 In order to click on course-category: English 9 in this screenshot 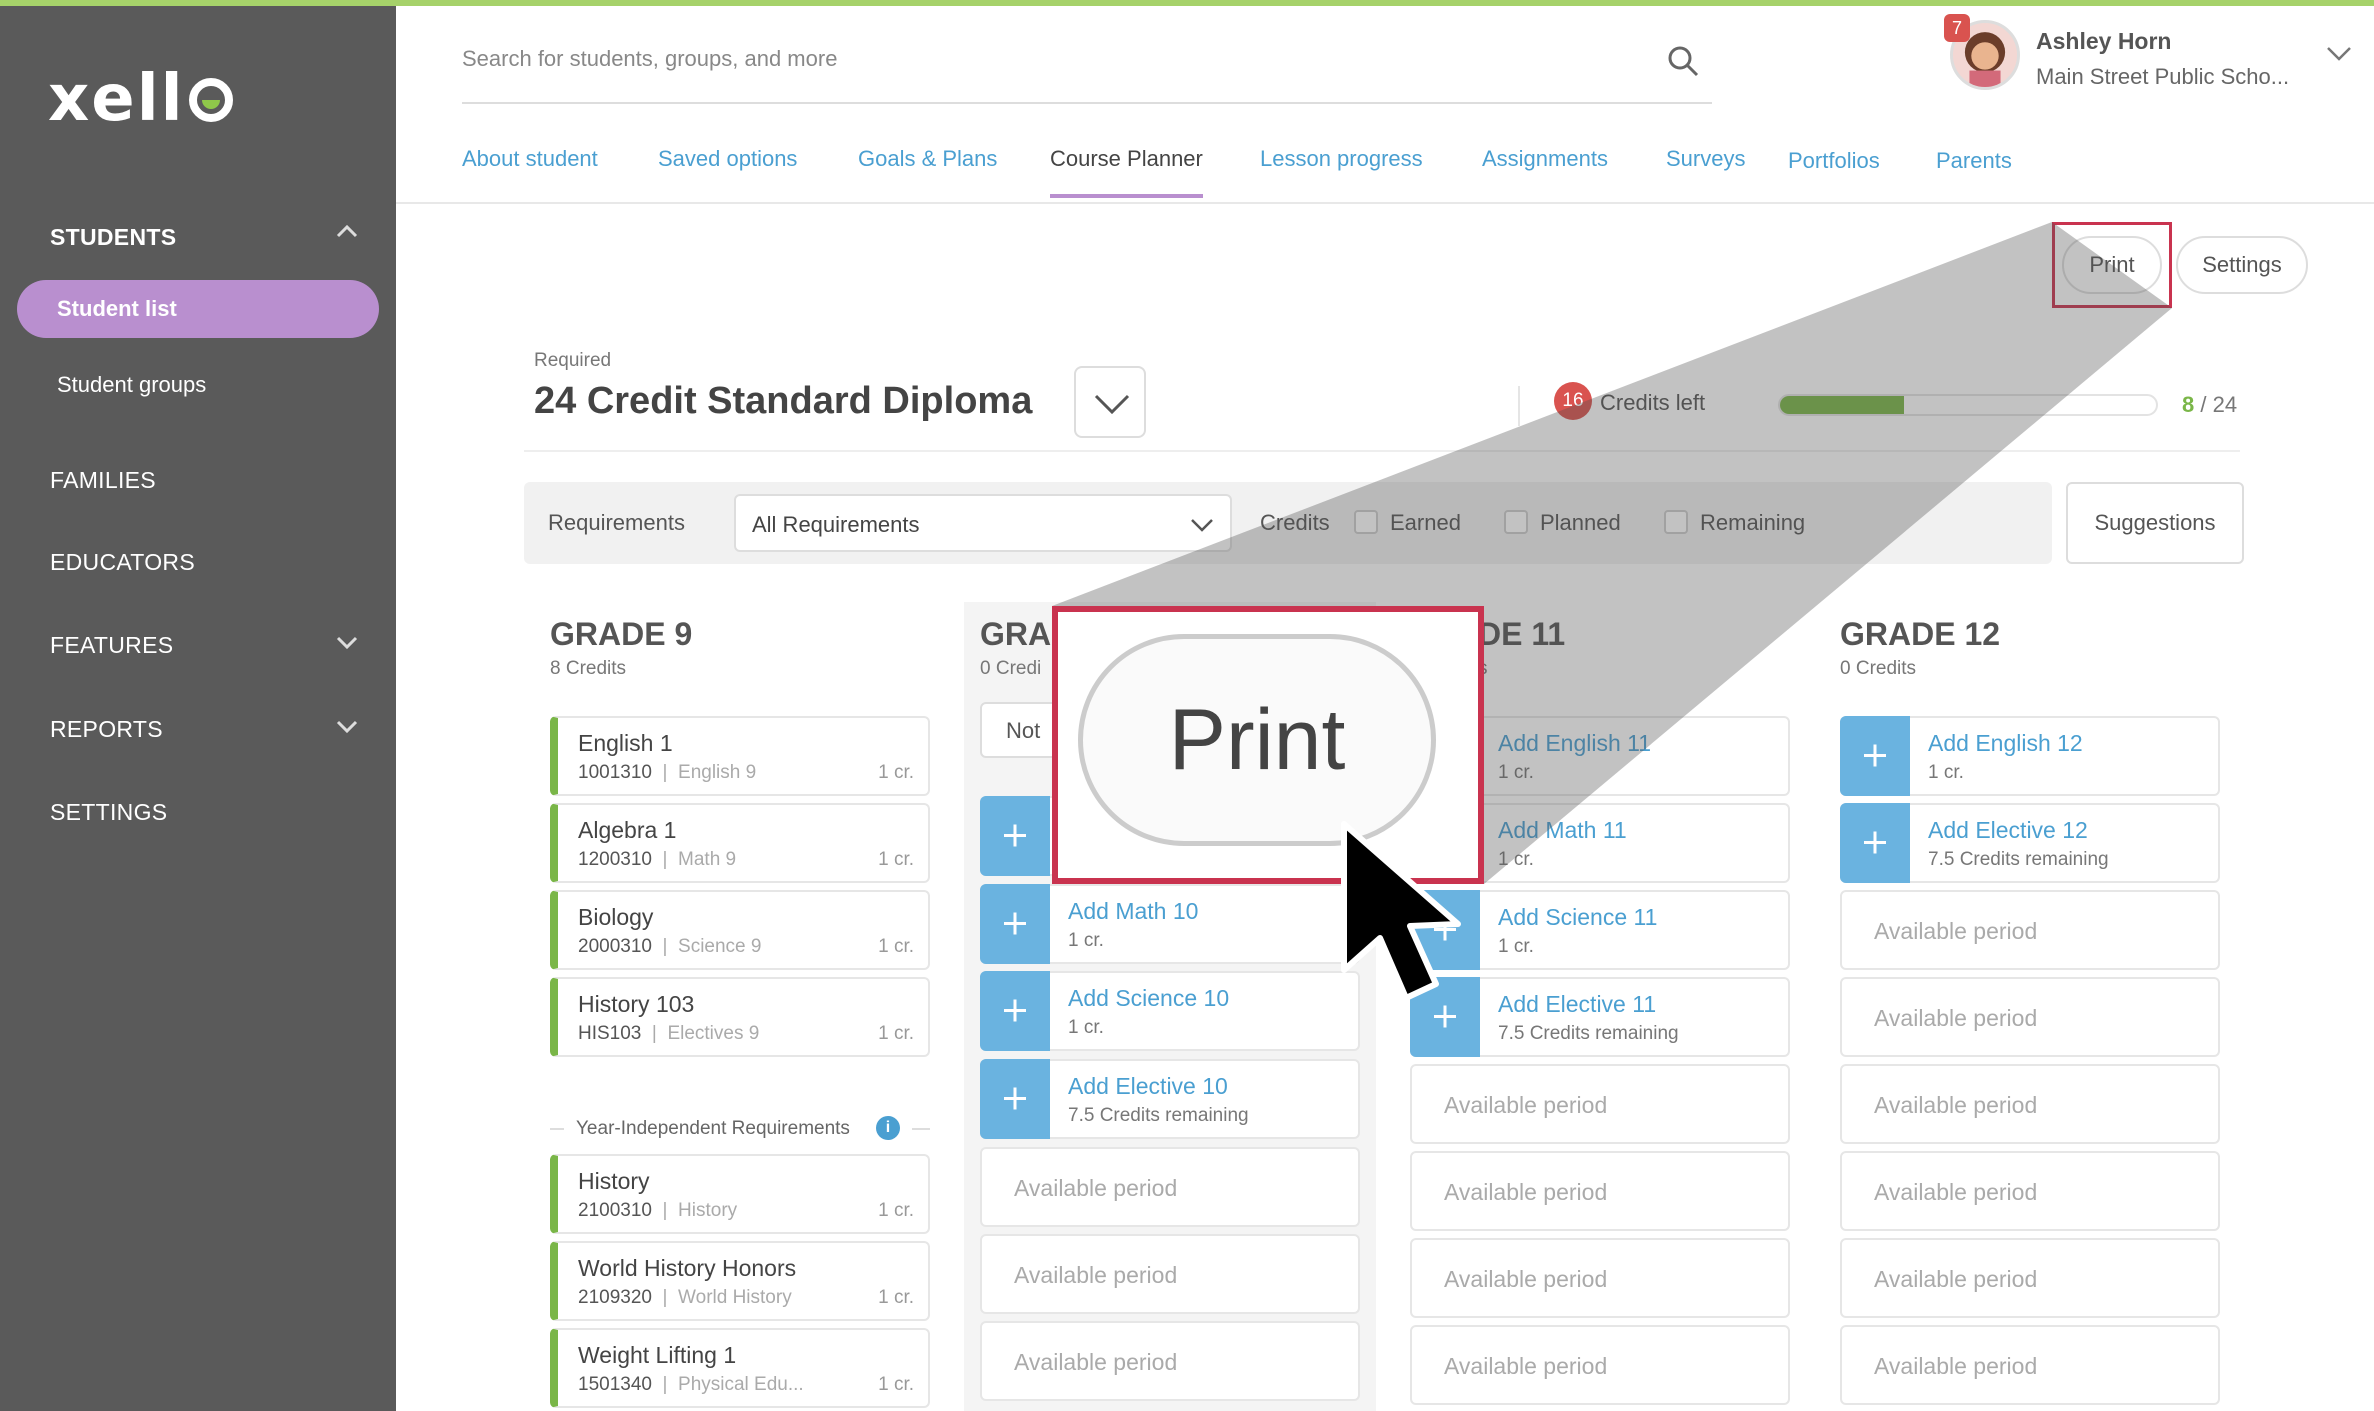, I will do `click(717, 772)`.